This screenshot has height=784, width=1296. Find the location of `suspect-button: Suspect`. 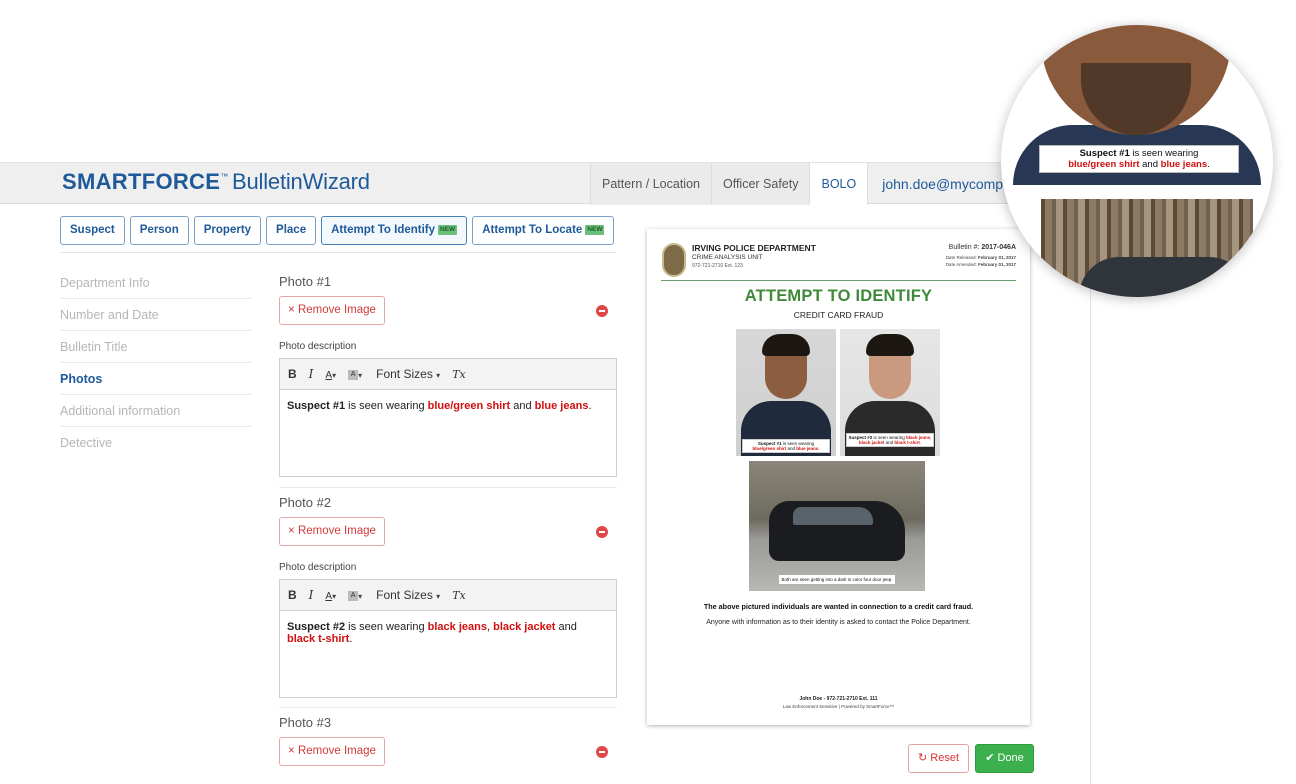

suspect-button: Suspect is located at coordinates (92, 230).